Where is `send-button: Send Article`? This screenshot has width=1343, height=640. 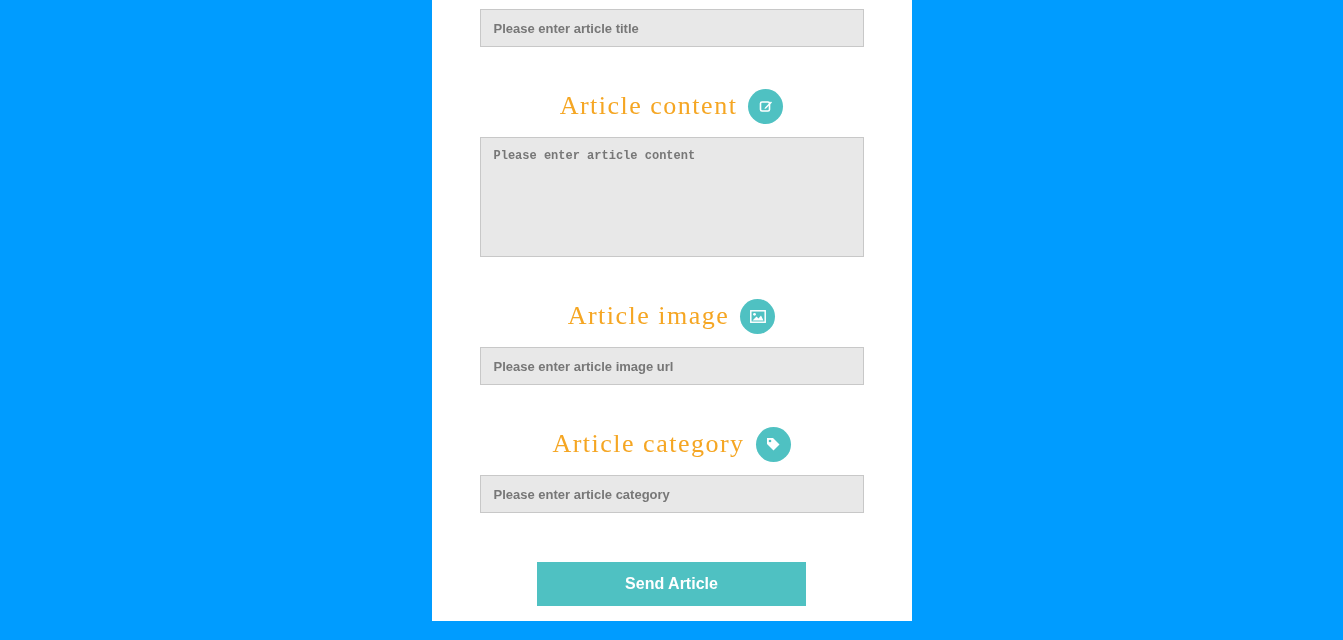
send-button: Send Article is located at coordinates (671, 584).